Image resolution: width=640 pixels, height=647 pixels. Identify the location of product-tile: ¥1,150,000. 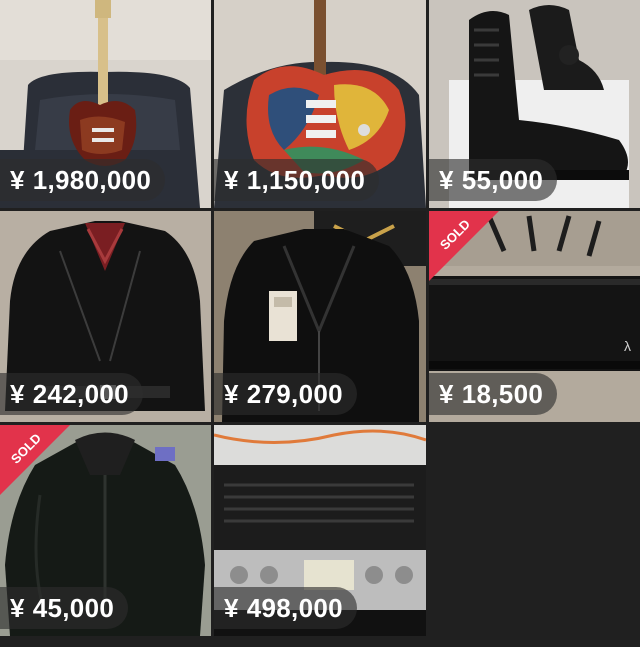
(320, 104).